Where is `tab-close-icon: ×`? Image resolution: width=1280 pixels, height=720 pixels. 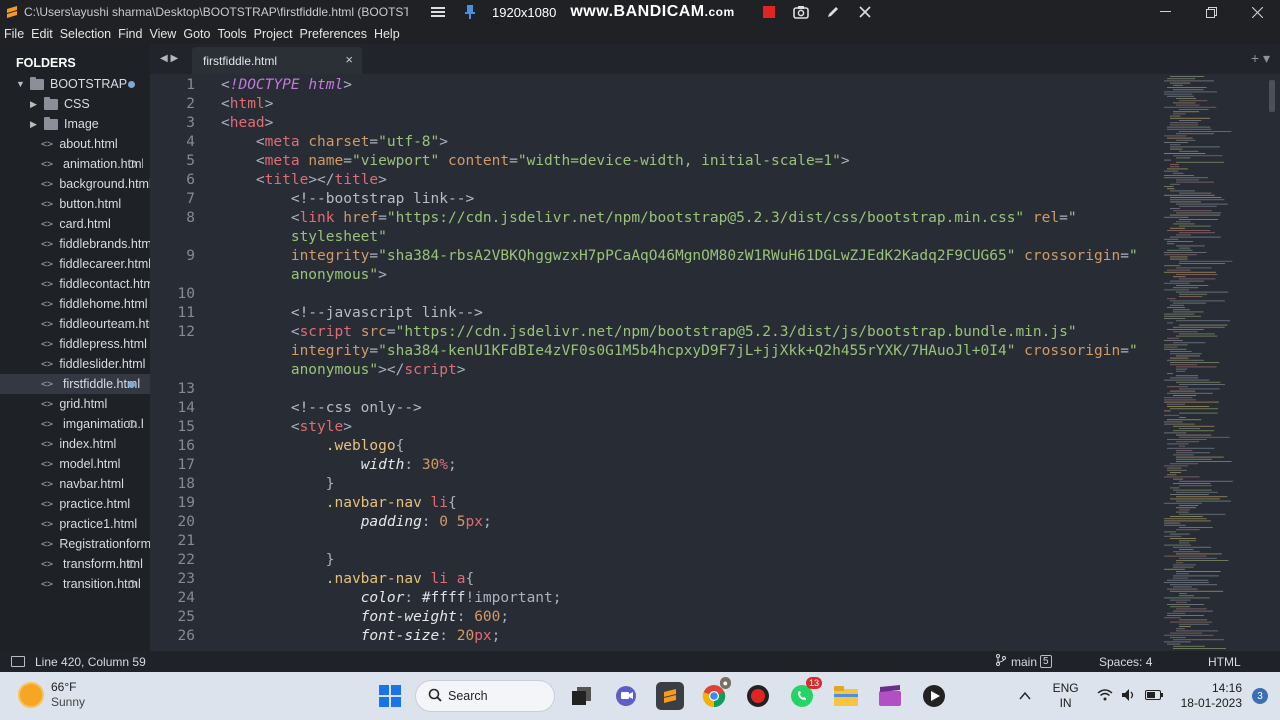 tab-close-icon: × is located at coordinates (349, 59).